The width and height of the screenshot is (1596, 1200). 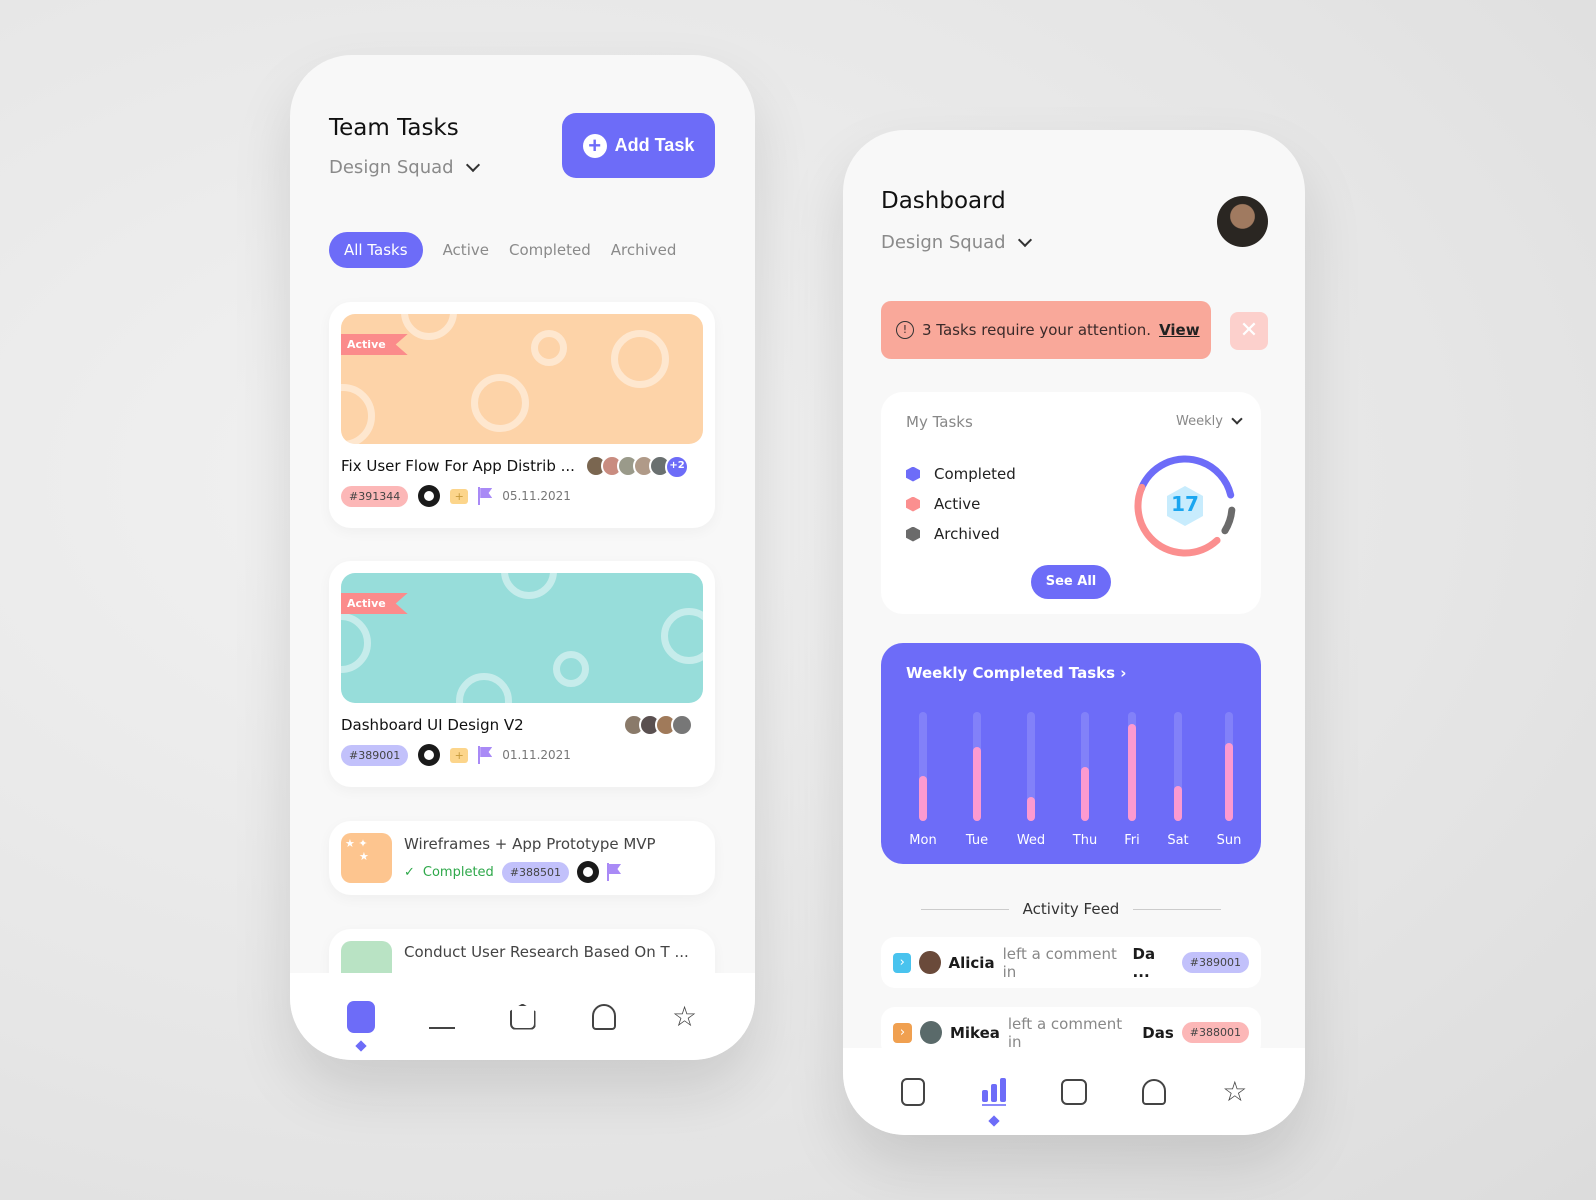 I want to click on day-label: Sun, so click(x=1229, y=840).